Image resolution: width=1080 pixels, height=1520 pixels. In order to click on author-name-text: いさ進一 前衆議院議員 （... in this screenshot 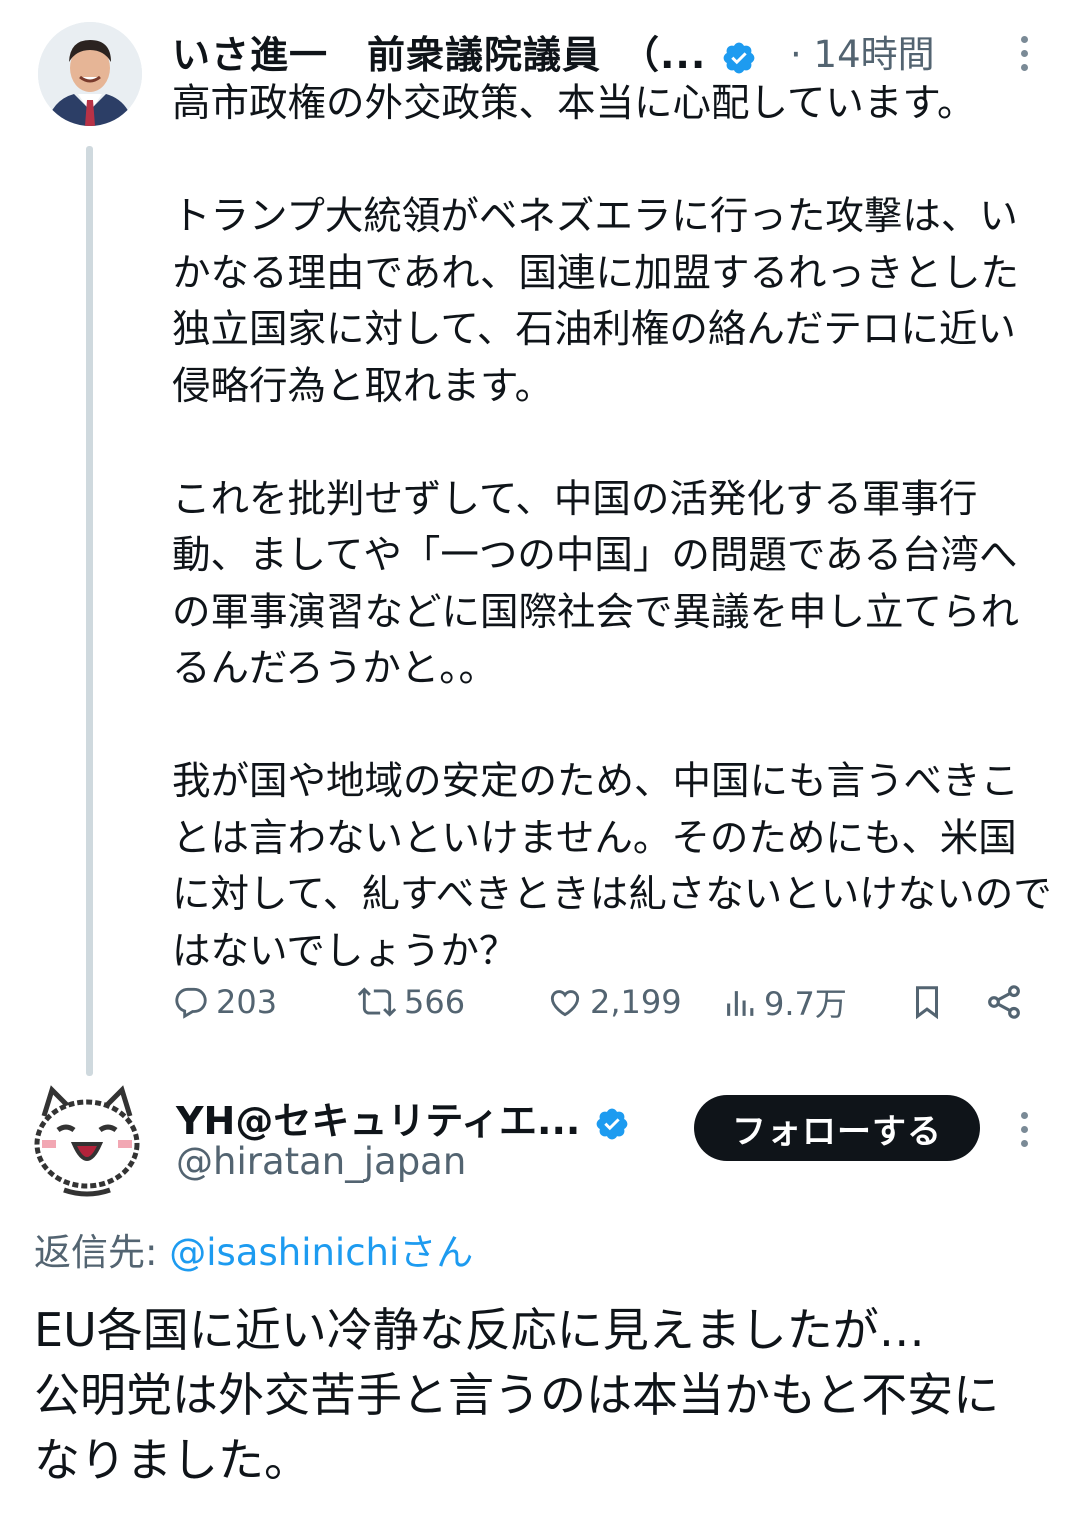, I will do `click(439, 55)`.